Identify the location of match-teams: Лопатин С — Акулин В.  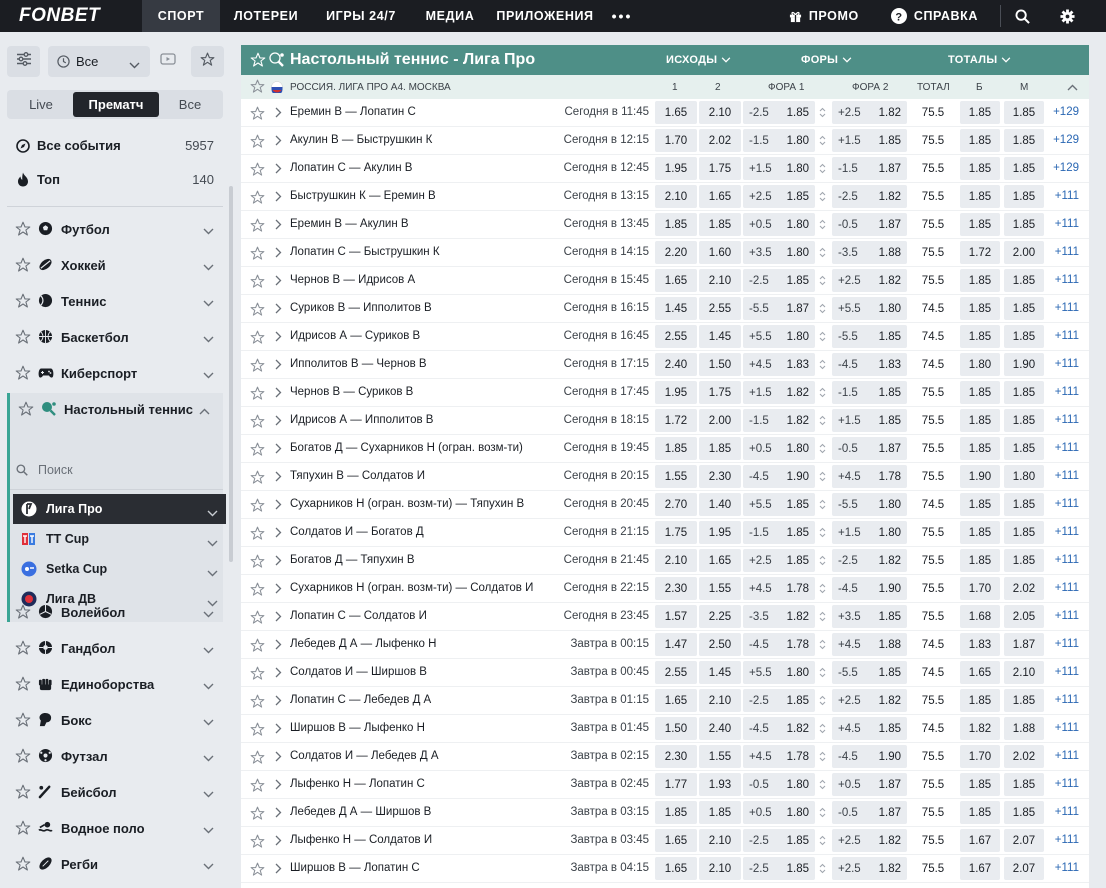
(351, 168).